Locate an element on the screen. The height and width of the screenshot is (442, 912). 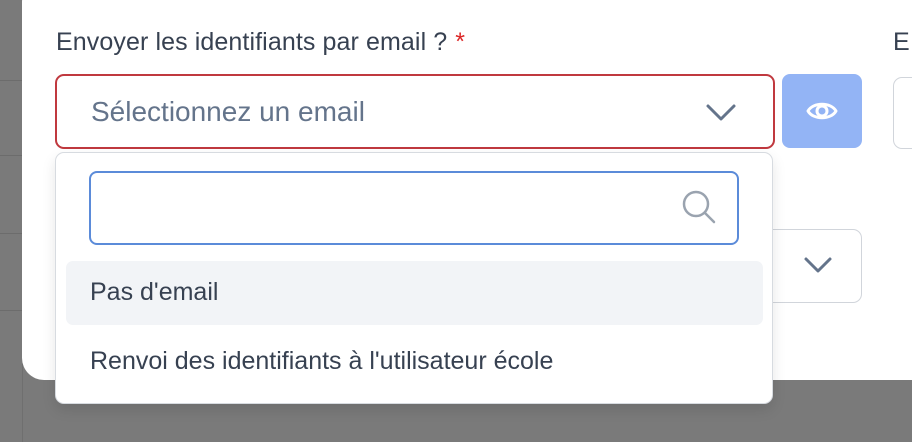
search-icon is located at coordinates (699, 207).